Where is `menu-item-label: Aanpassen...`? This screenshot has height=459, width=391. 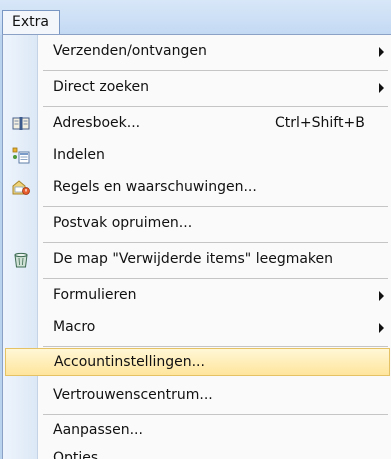 menu-item-label: Aanpassen... is located at coordinates (98, 430).